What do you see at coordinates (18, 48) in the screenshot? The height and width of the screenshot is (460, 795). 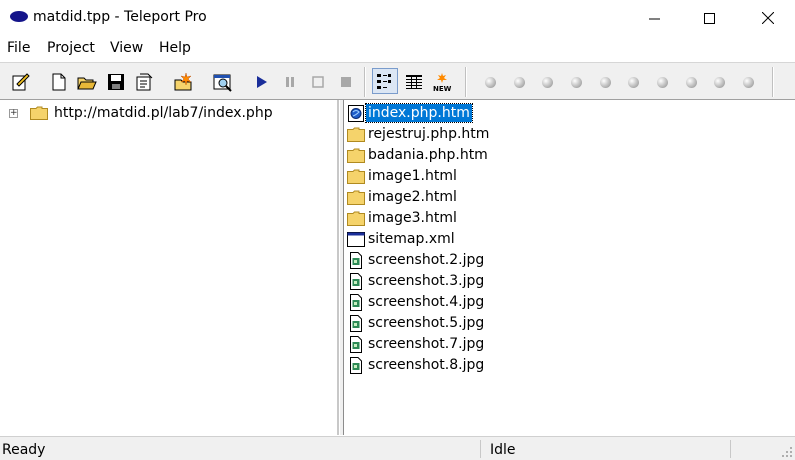 I see `menu-file: File` at bounding box center [18, 48].